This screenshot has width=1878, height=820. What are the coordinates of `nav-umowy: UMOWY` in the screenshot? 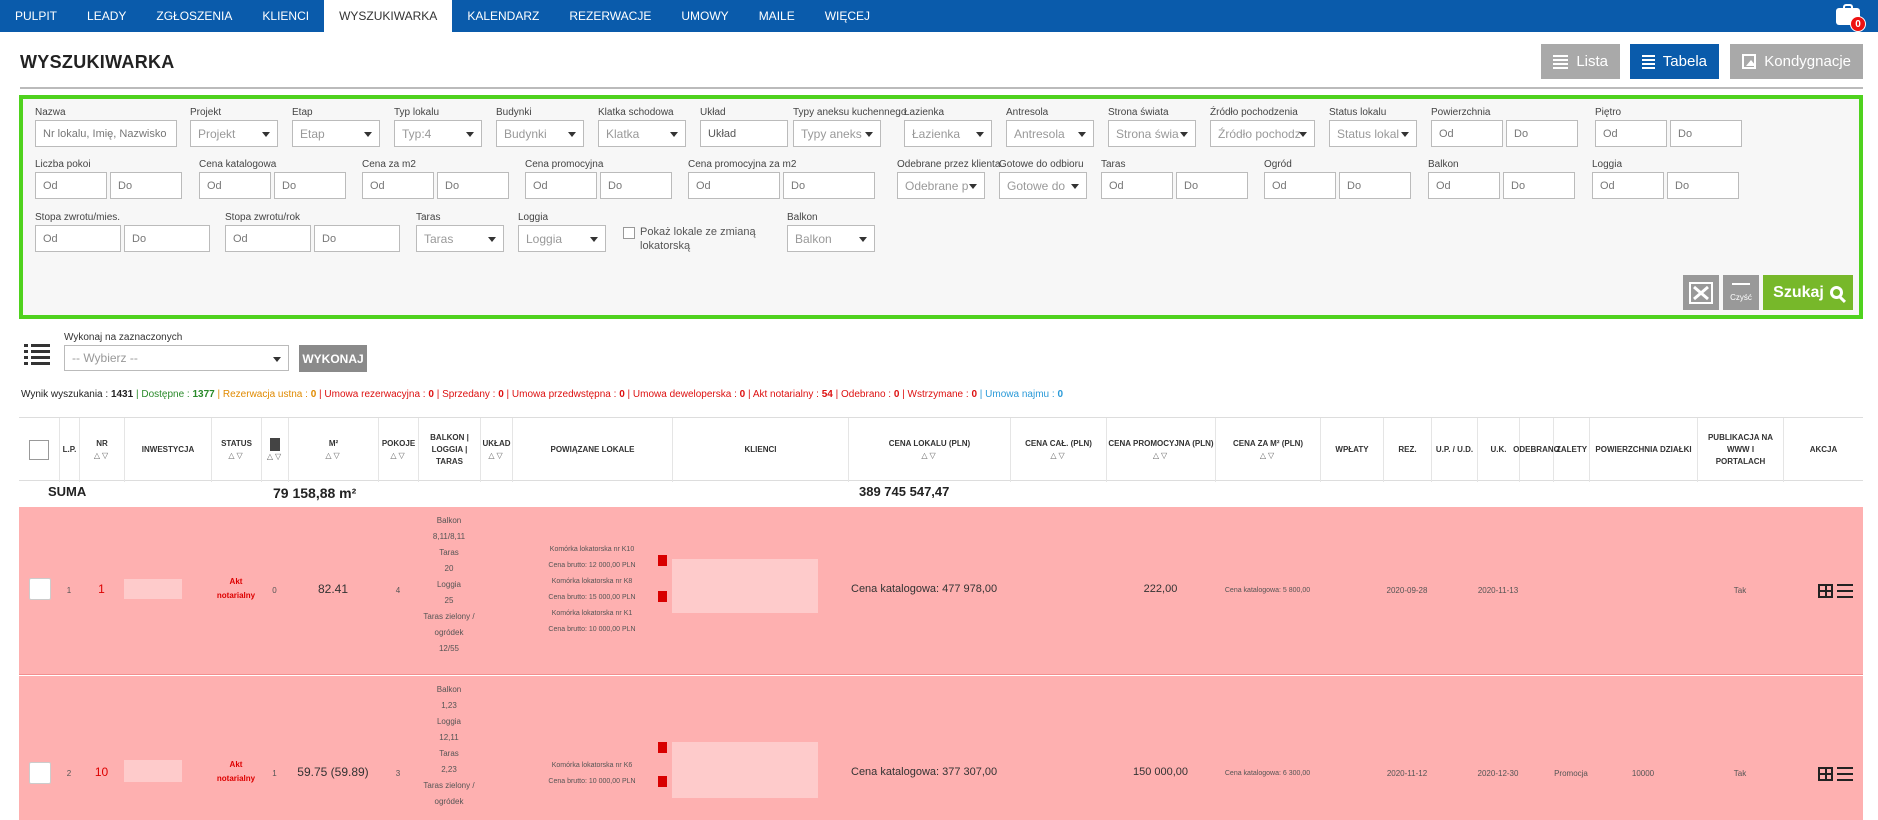 It's located at (704, 16).